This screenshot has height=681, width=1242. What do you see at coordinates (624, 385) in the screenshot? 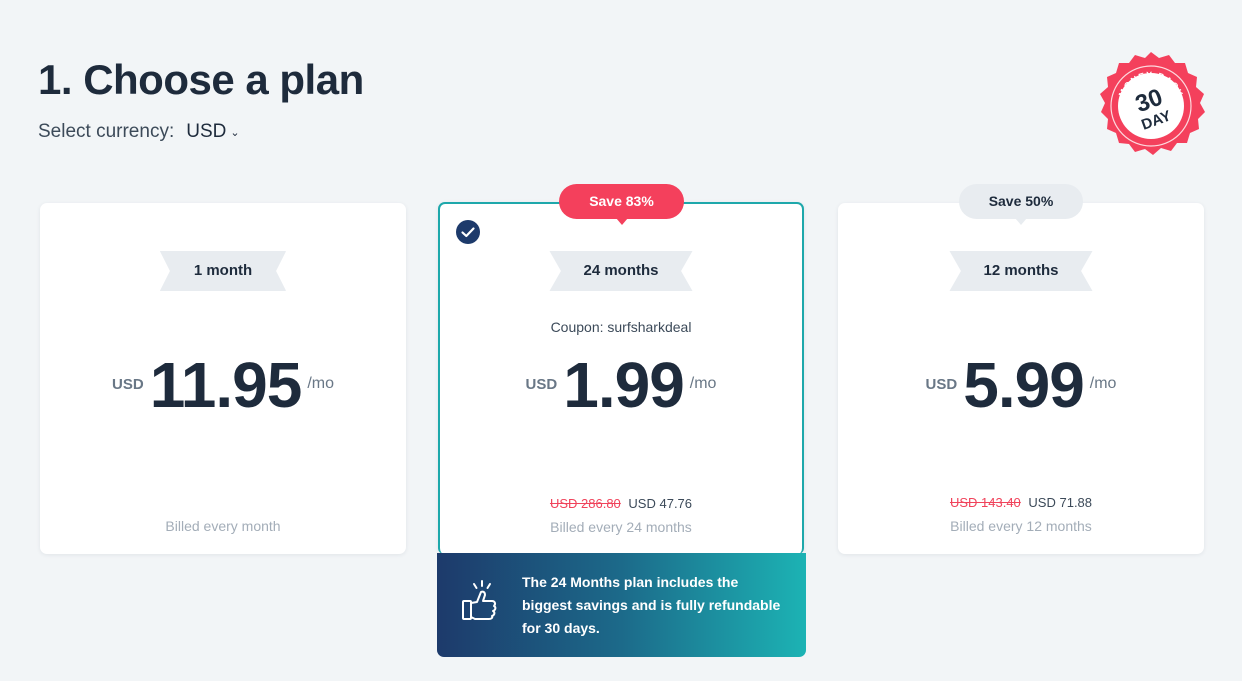
I see `price-amount: 1.99` at bounding box center [624, 385].